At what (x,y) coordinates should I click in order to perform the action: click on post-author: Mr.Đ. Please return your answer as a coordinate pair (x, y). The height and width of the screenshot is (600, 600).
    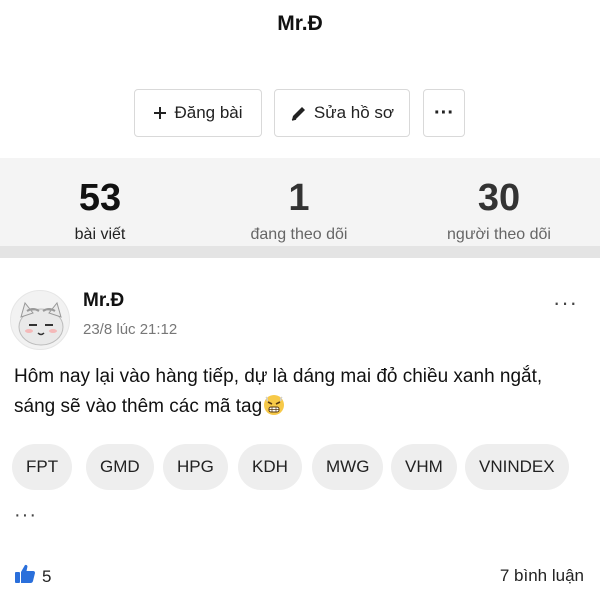
    Looking at the image, I should click on (103, 301).